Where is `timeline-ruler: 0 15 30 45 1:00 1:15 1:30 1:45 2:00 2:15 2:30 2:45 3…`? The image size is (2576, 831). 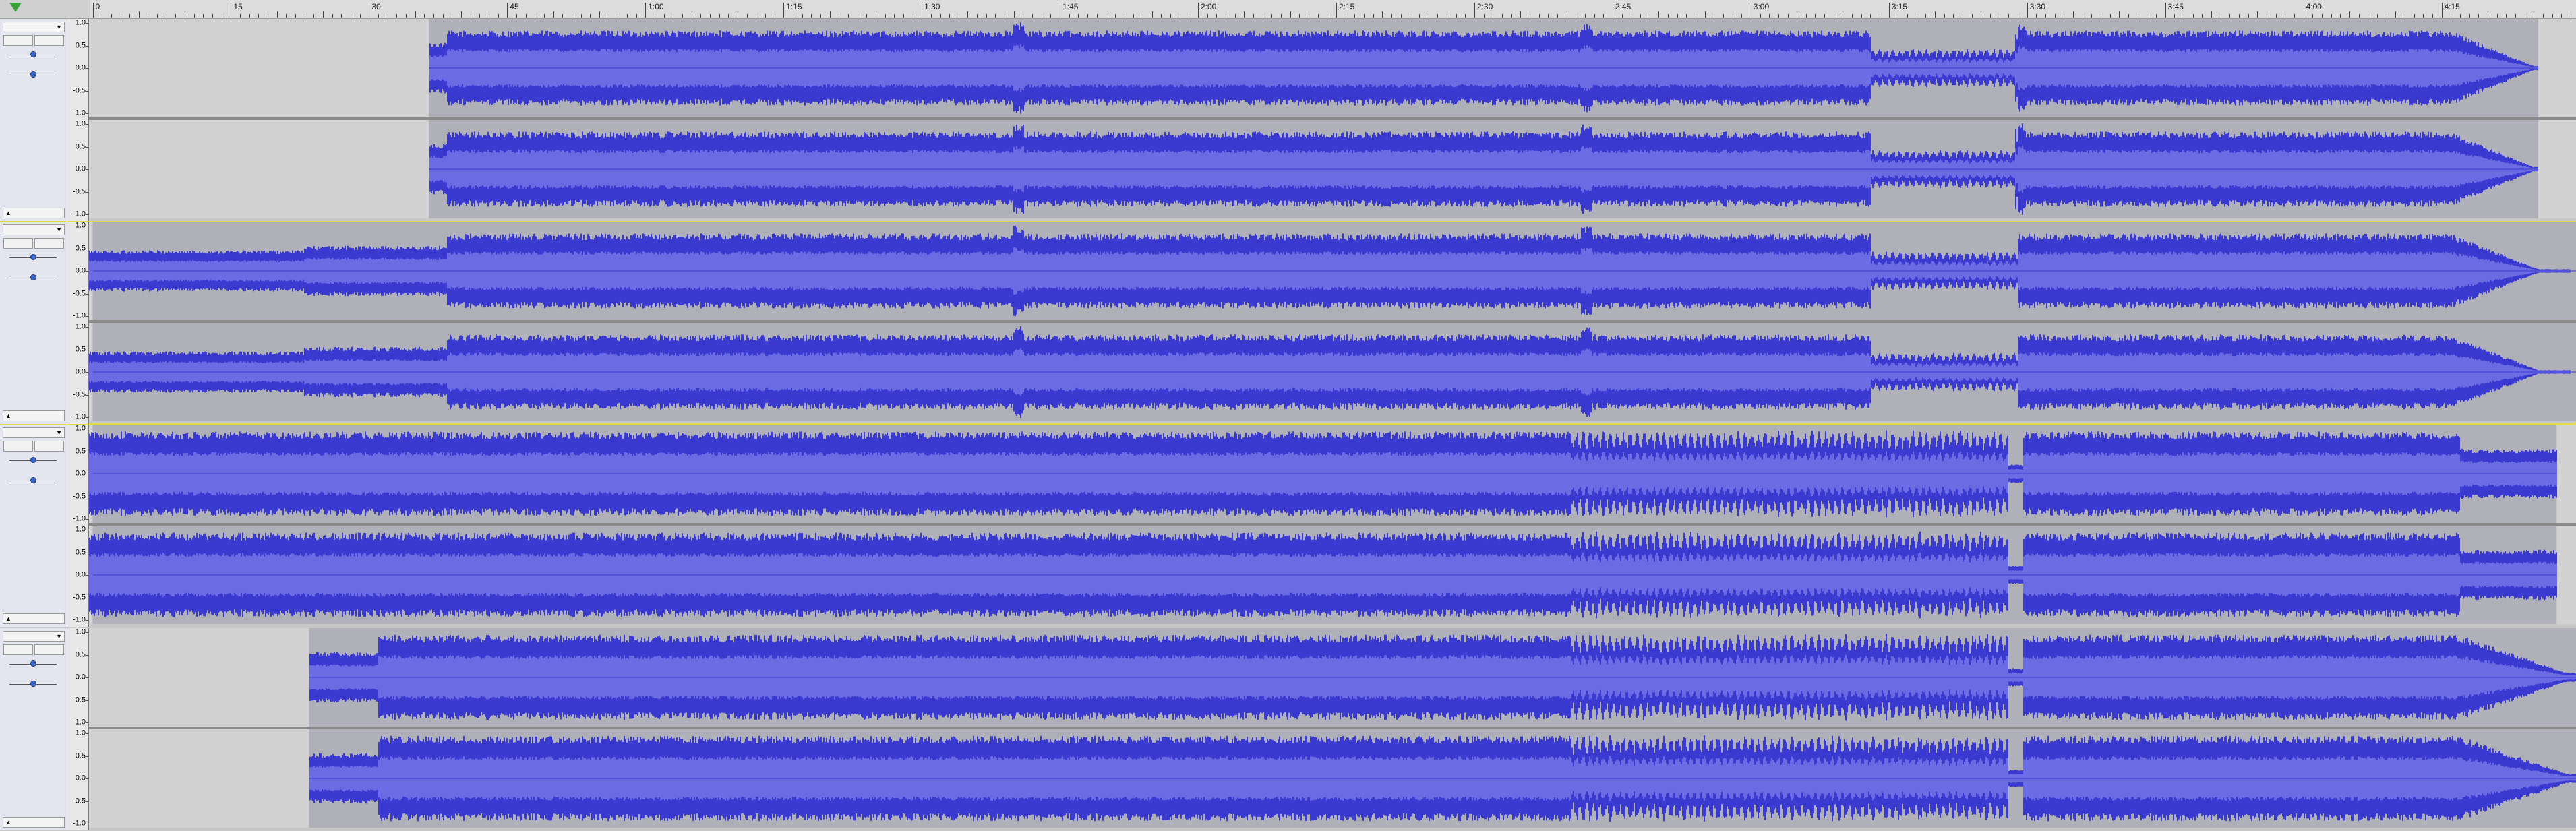
timeline-ruler: 0 15 30 45 1:00 1:15 1:30 1:45 2:00 2:15 2:30 2:45 3… is located at coordinates (1288, 9).